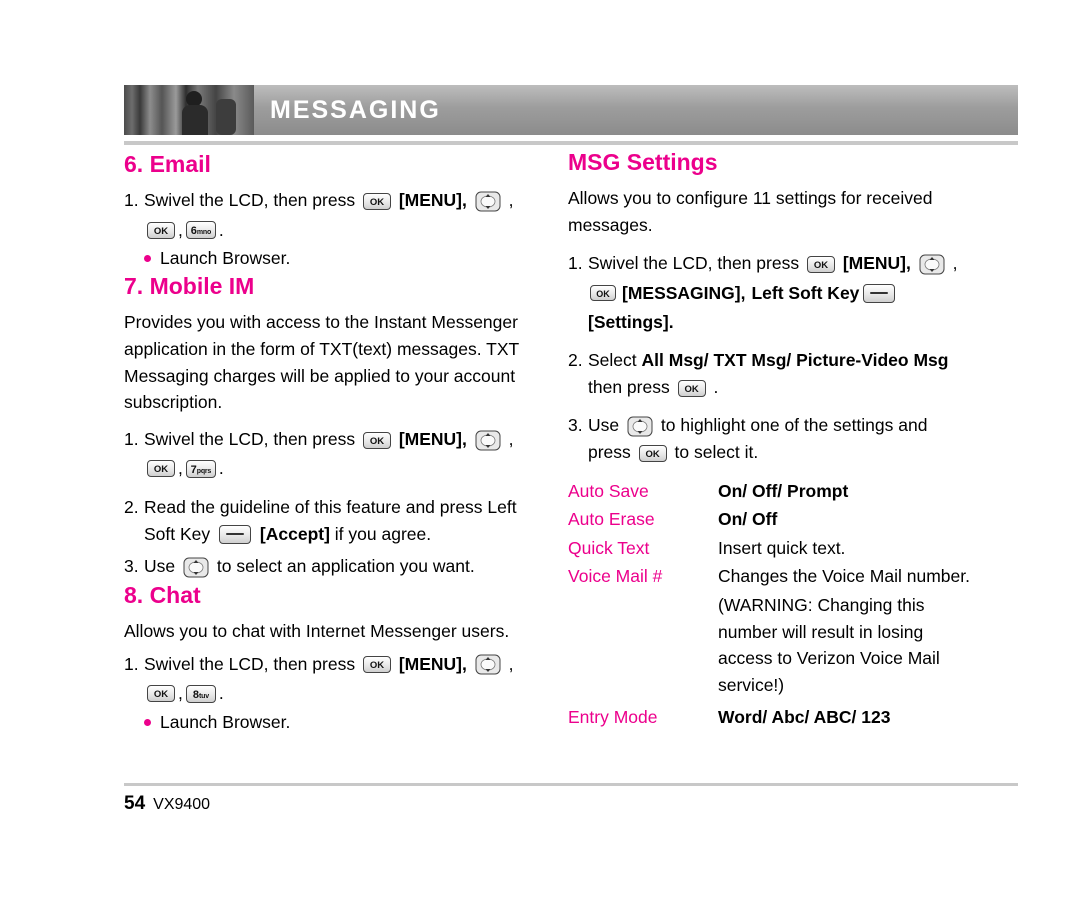 The height and width of the screenshot is (914, 1080). Describe the element at coordinates (631, 321) in the screenshot. I see `step-text-settings: [Settings].` at that location.